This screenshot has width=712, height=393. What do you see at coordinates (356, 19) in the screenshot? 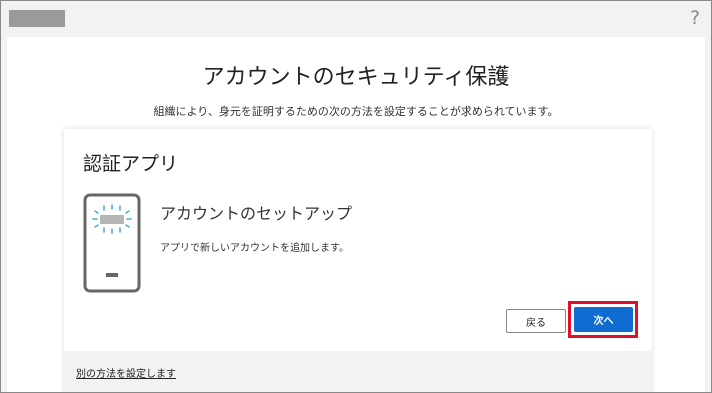
I see `top-bar: ?` at bounding box center [356, 19].